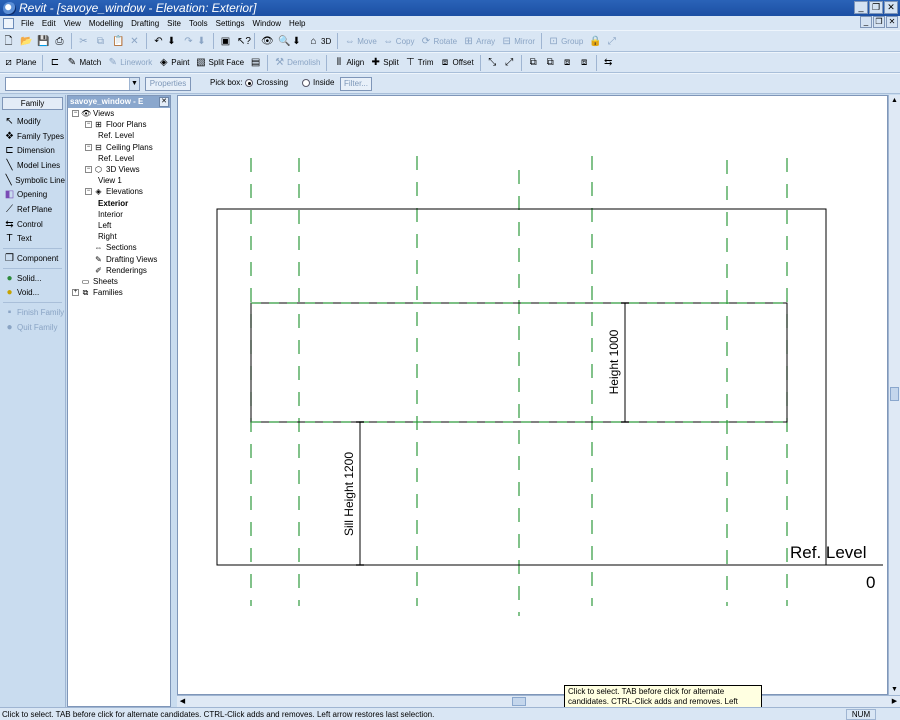 This screenshot has height=720, width=900. Describe the element at coordinates (145, 23) in the screenshot. I see `menu-drafting: Drafting` at that location.